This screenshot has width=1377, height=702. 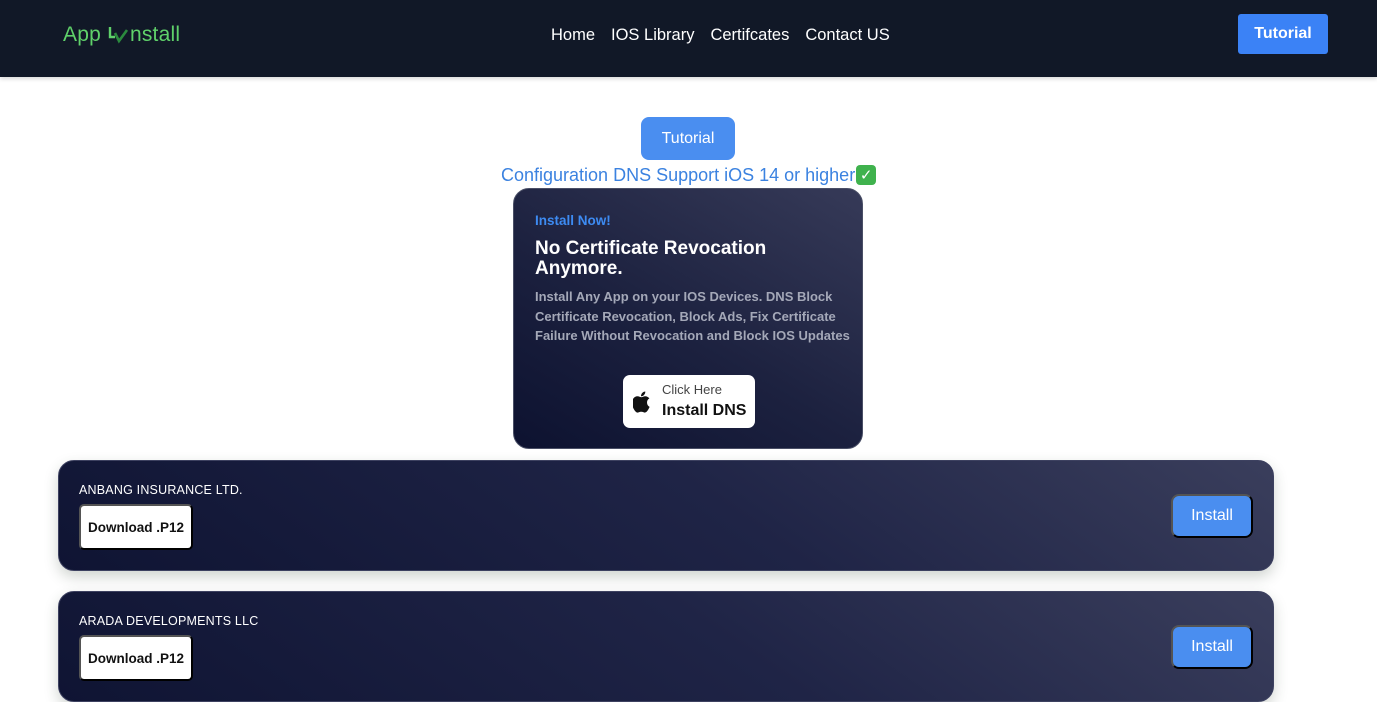 I want to click on nav-link-contact: Contact US, so click(x=847, y=35).